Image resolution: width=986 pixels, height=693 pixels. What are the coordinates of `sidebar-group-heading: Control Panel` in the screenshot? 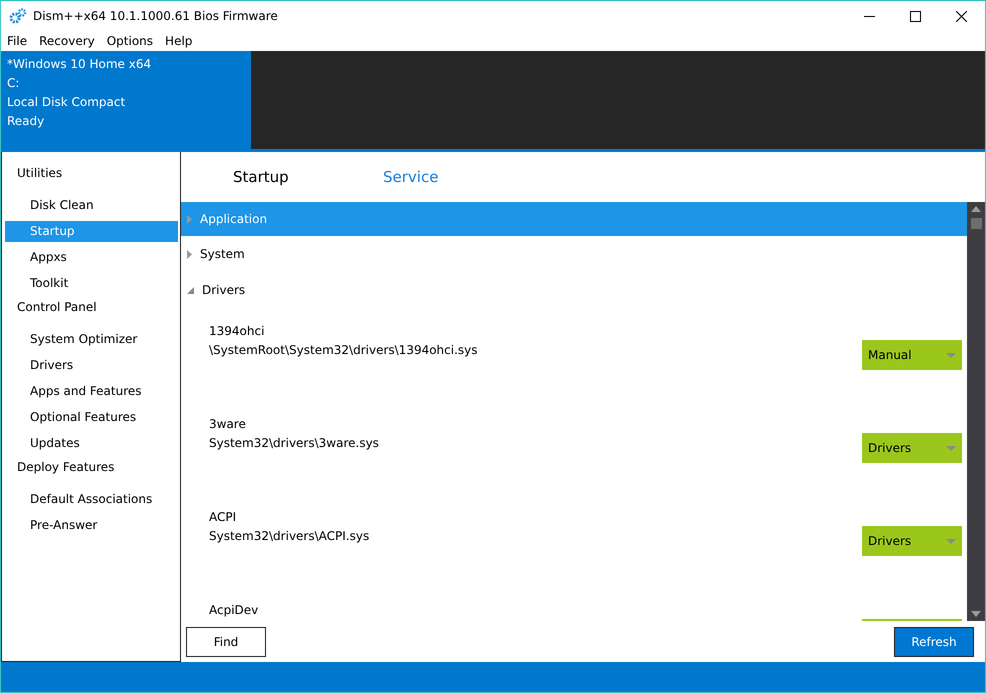 It's located at (57, 307).